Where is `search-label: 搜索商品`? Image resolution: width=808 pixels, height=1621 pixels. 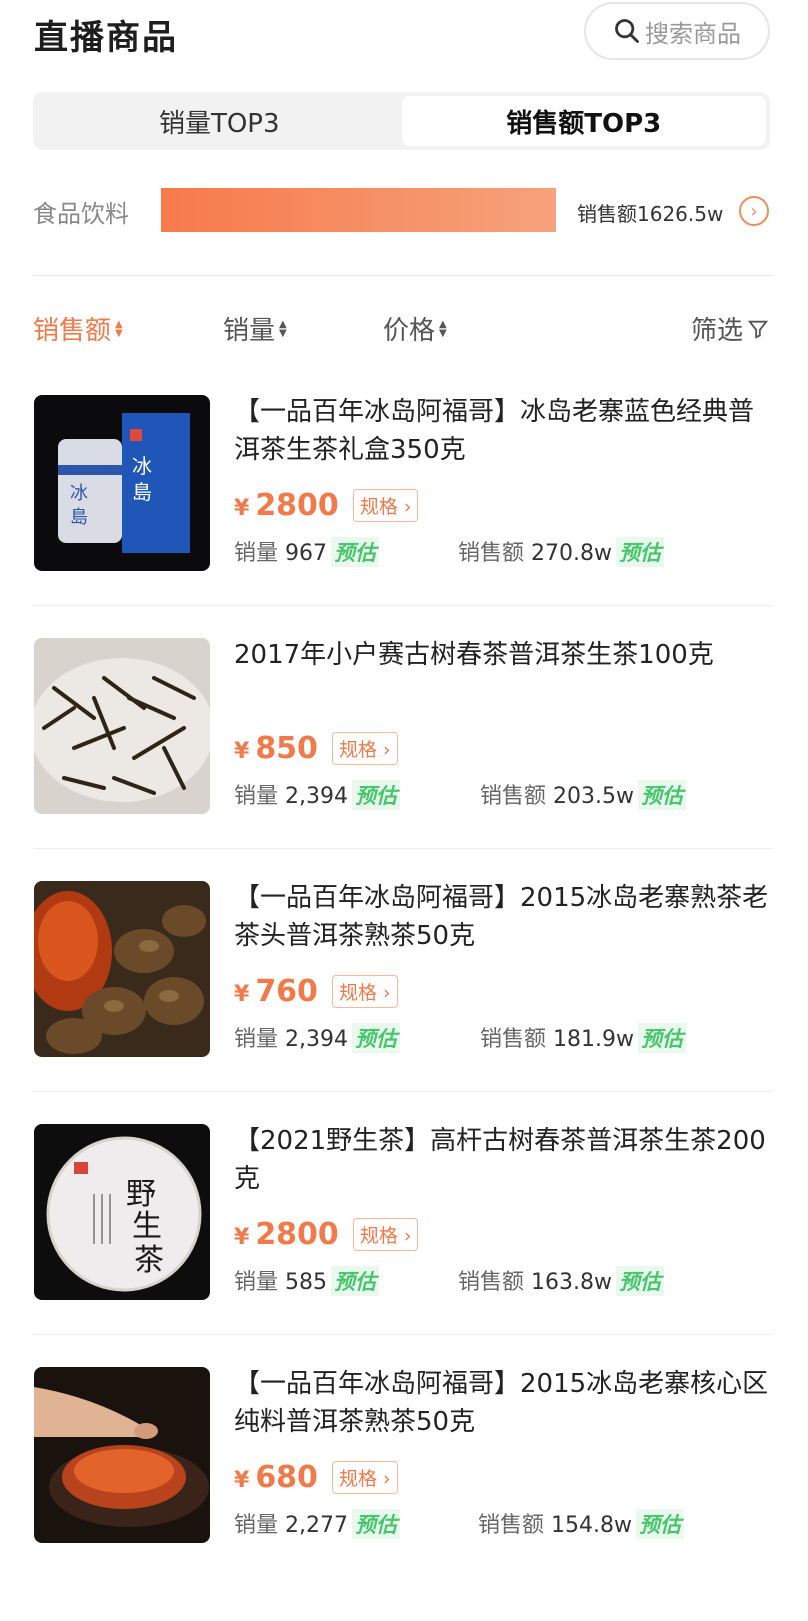
search-label: 搜索商品 is located at coordinates (693, 33).